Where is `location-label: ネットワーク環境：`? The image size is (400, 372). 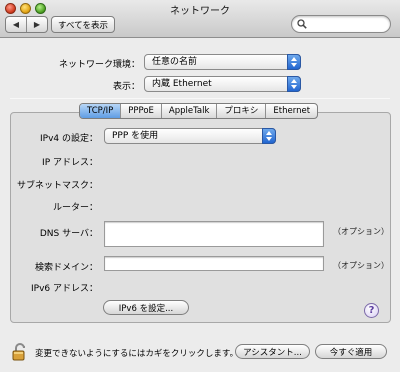 location-label: ネットワーク環境： is located at coordinates (99, 65).